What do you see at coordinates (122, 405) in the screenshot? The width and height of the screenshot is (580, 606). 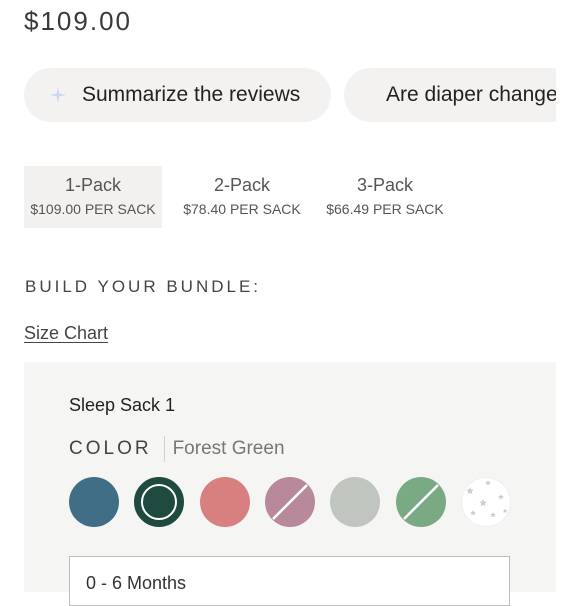 I see `sack-title: Sleep Sack 1` at bounding box center [122, 405].